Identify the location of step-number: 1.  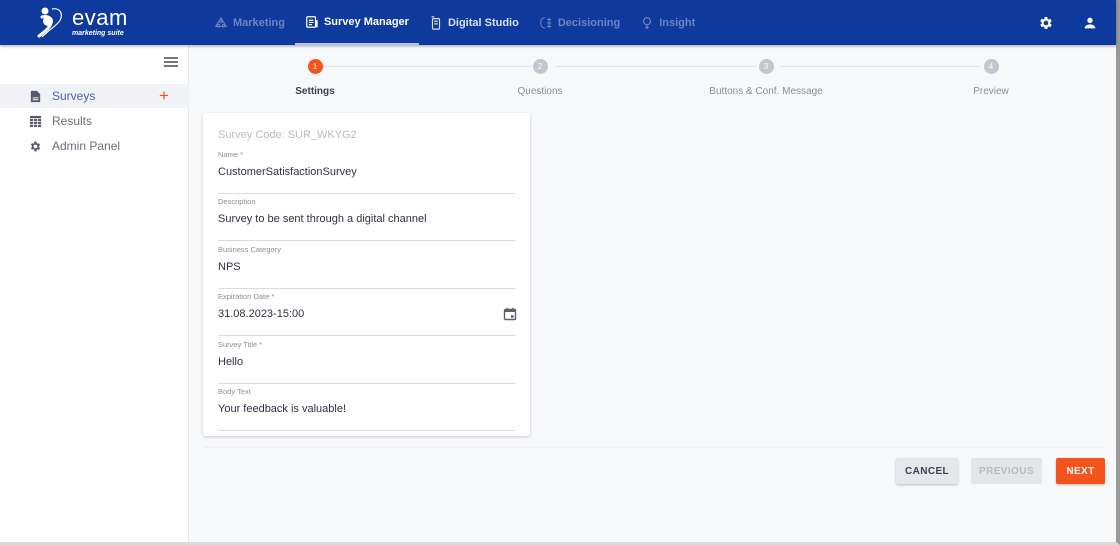
(315, 66).